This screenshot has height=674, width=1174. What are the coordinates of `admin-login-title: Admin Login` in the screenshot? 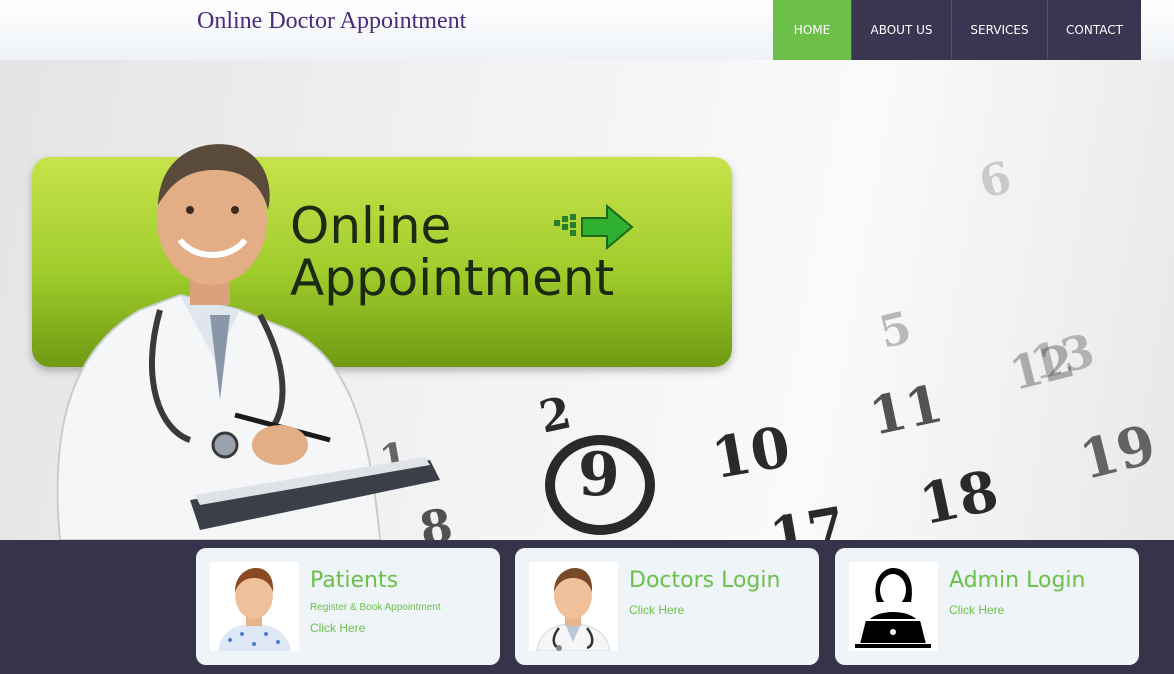 It's located at (1017, 580).